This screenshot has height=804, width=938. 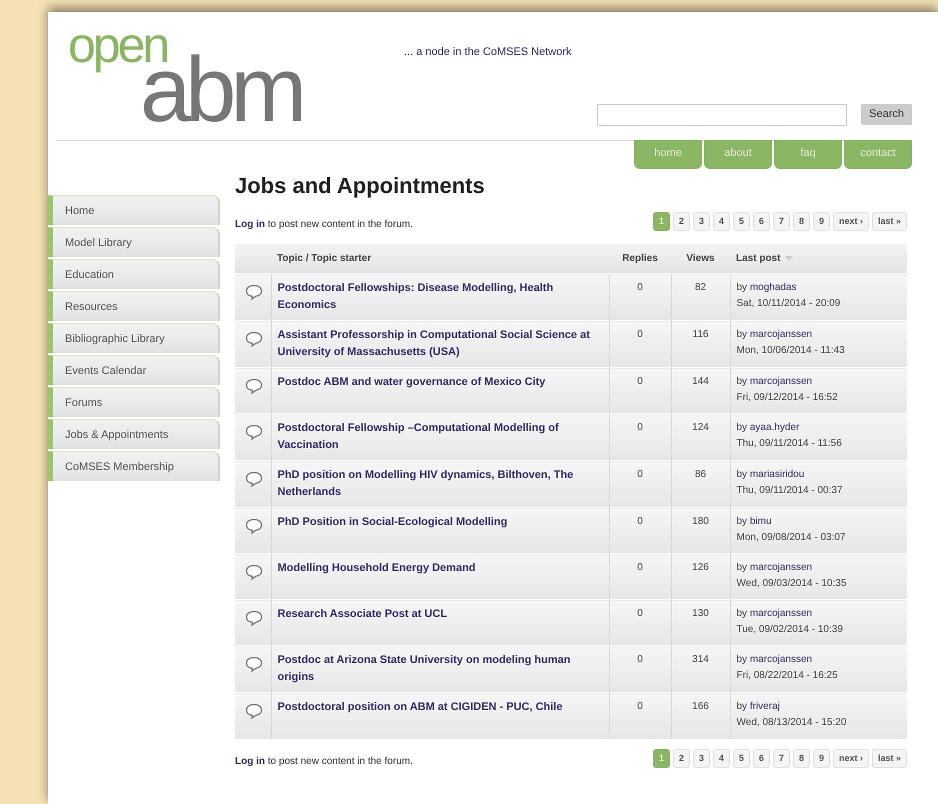 What do you see at coordinates (722, 115) in the screenshot?
I see `search-field` at bounding box center [722, 115].